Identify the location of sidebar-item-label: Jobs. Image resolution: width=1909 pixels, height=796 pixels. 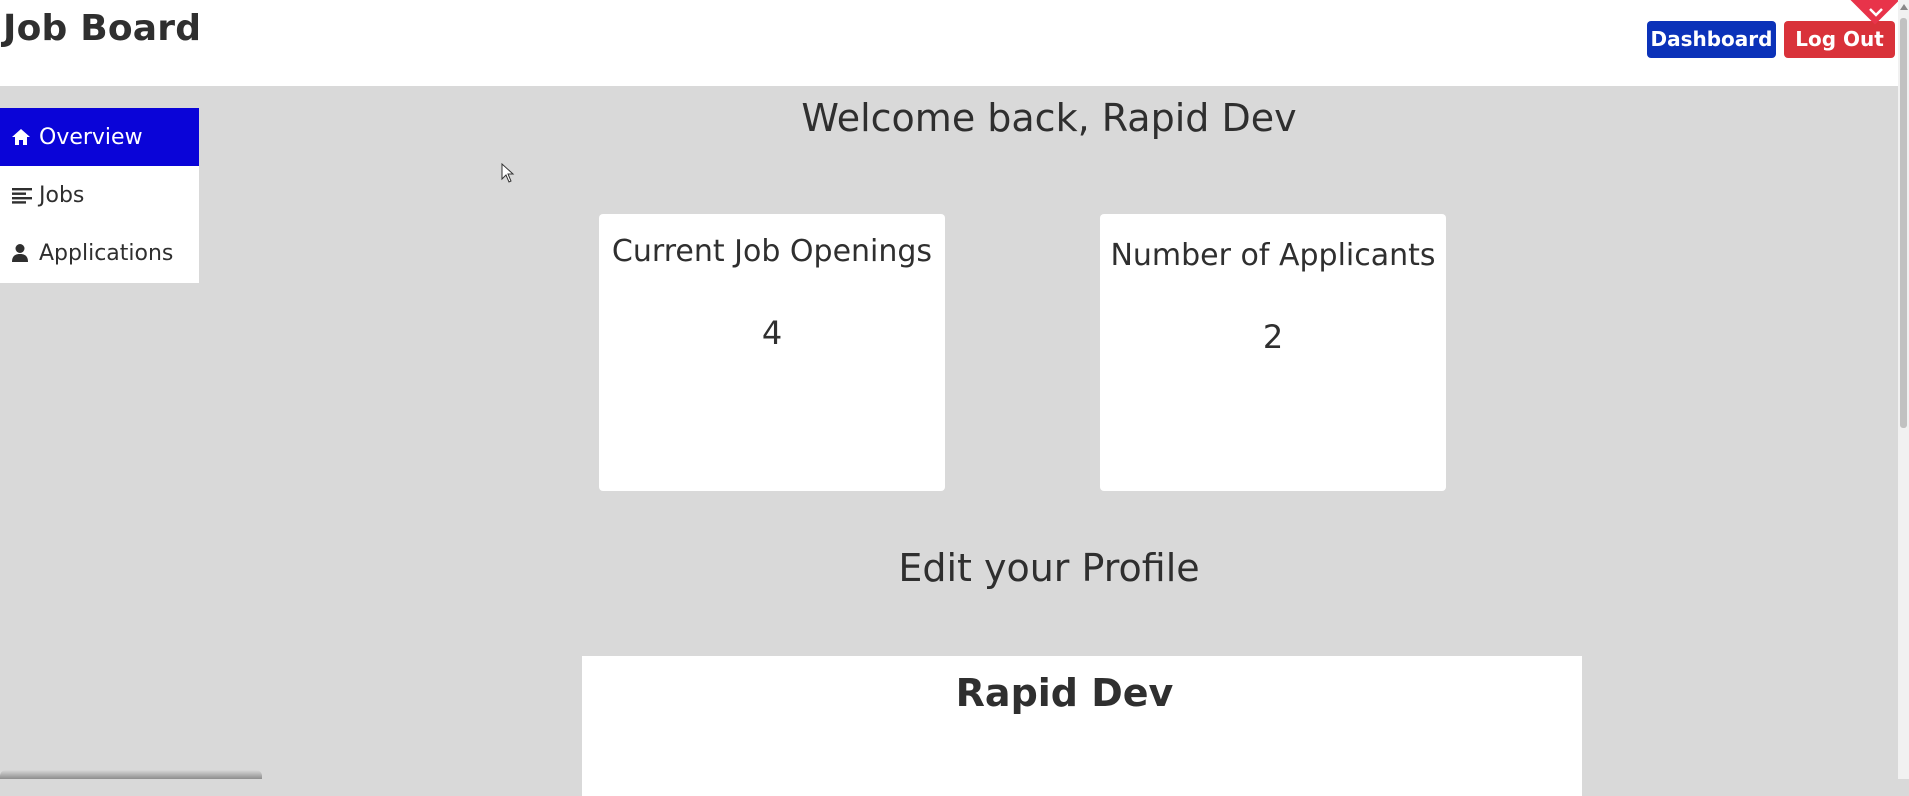
(62, 195).